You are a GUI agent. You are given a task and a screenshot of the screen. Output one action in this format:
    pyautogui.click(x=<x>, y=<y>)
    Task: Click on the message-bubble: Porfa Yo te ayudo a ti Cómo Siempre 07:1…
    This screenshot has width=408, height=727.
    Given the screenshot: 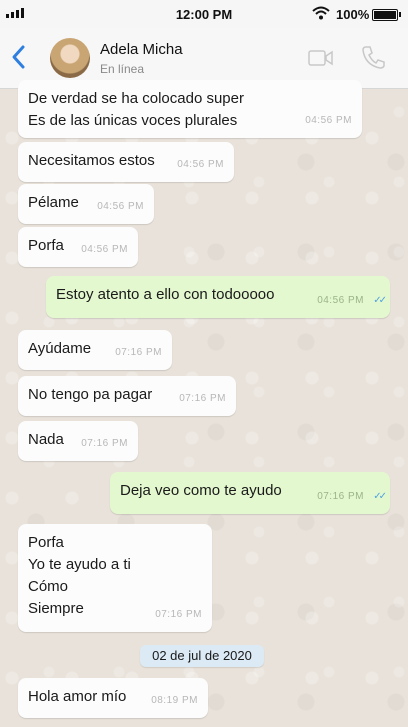 What is the action you would take?
    pyautogui.click(x=115, y=578)
    